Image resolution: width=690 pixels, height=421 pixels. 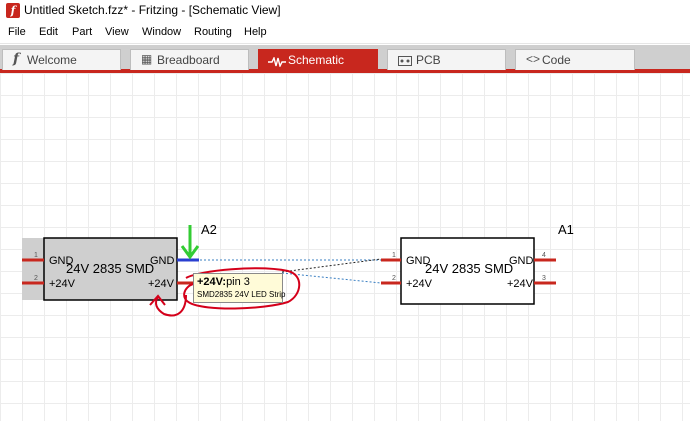 I want to click on pcb-icon, so click(x=405, y=61).